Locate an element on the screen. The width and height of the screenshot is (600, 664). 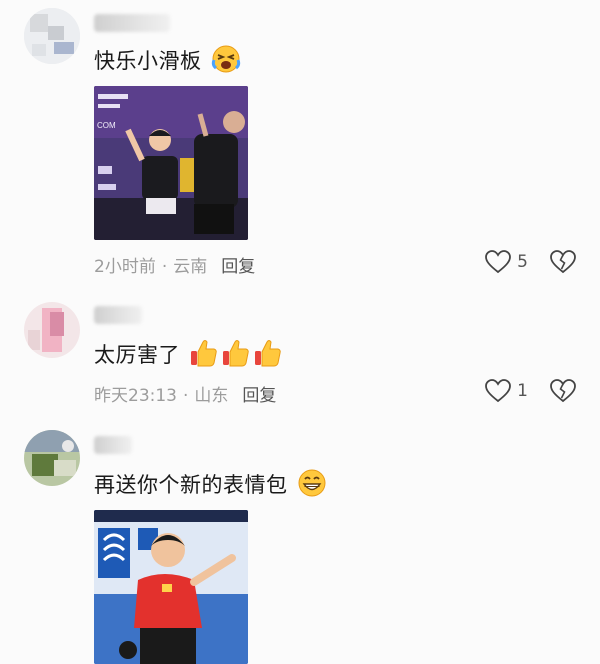
player-photo is located at coordinates (171, 587).